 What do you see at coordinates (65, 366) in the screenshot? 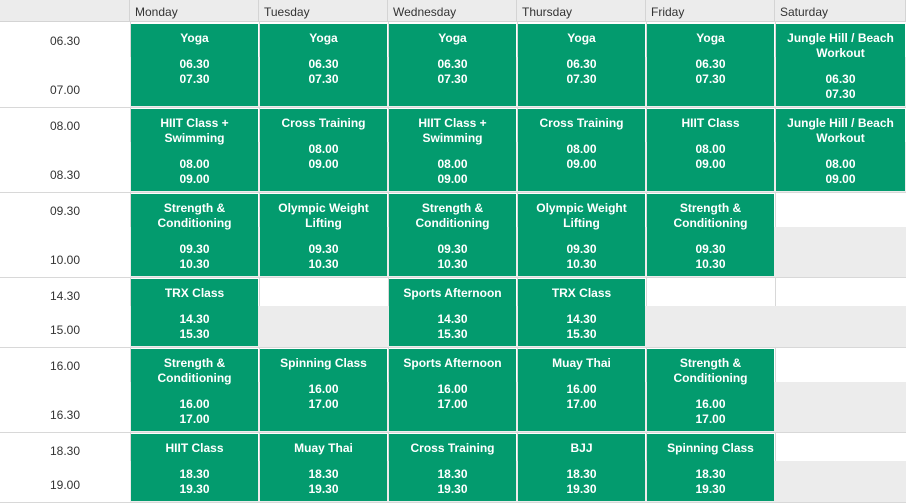
I see `time-label: 16.00` at bounding box center [65, 366].